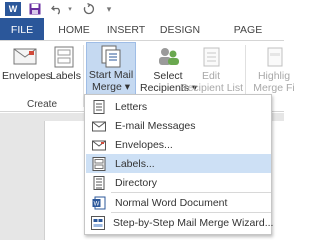 Image resolution: width=320 pixels, height=240 pixels. I want to click on edit-recipient-label-line1: Edit, so click(211, 76).